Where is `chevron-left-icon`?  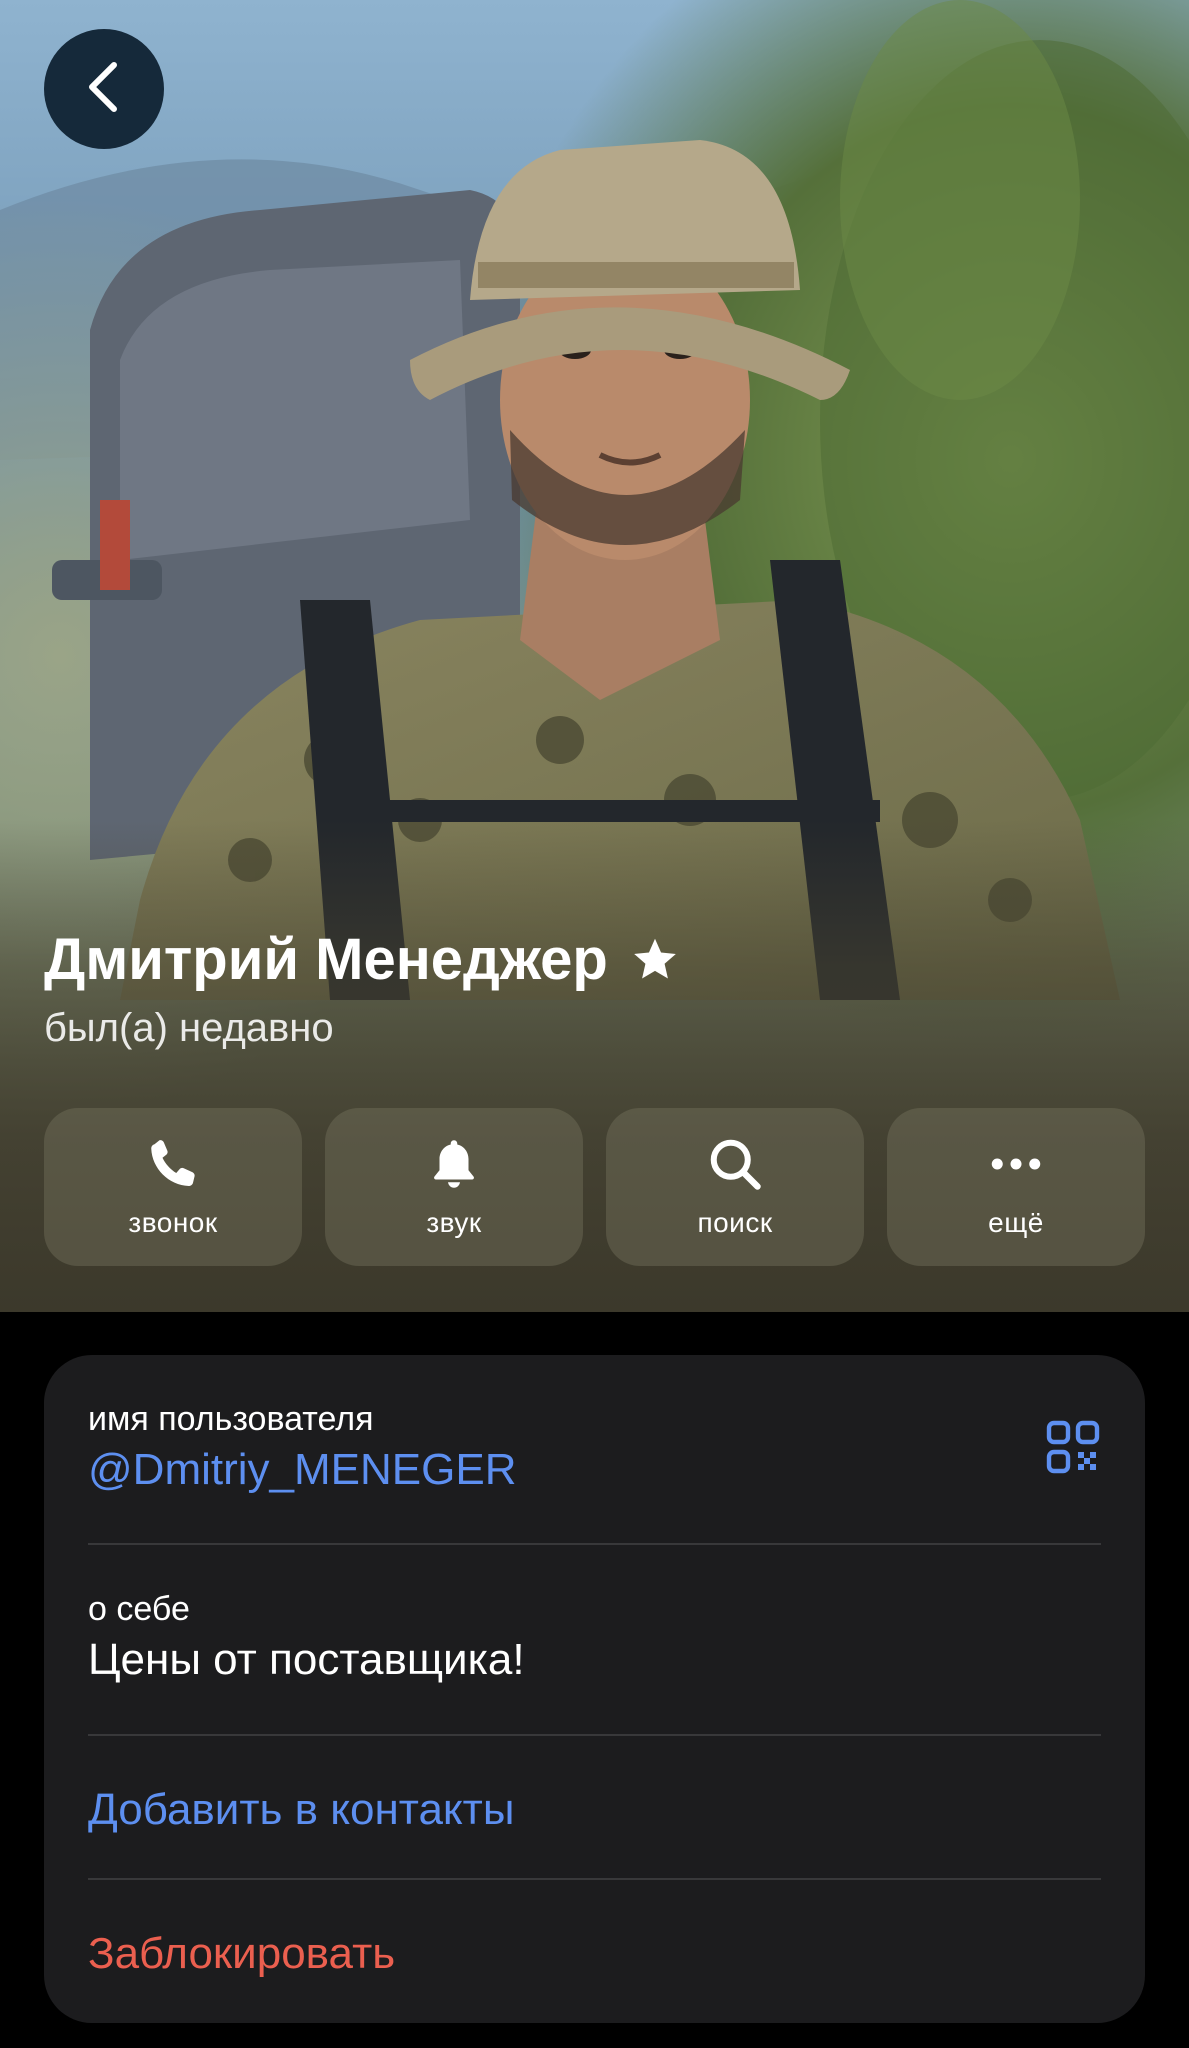
chevron-left-icon is located at coordinates (104, 89).